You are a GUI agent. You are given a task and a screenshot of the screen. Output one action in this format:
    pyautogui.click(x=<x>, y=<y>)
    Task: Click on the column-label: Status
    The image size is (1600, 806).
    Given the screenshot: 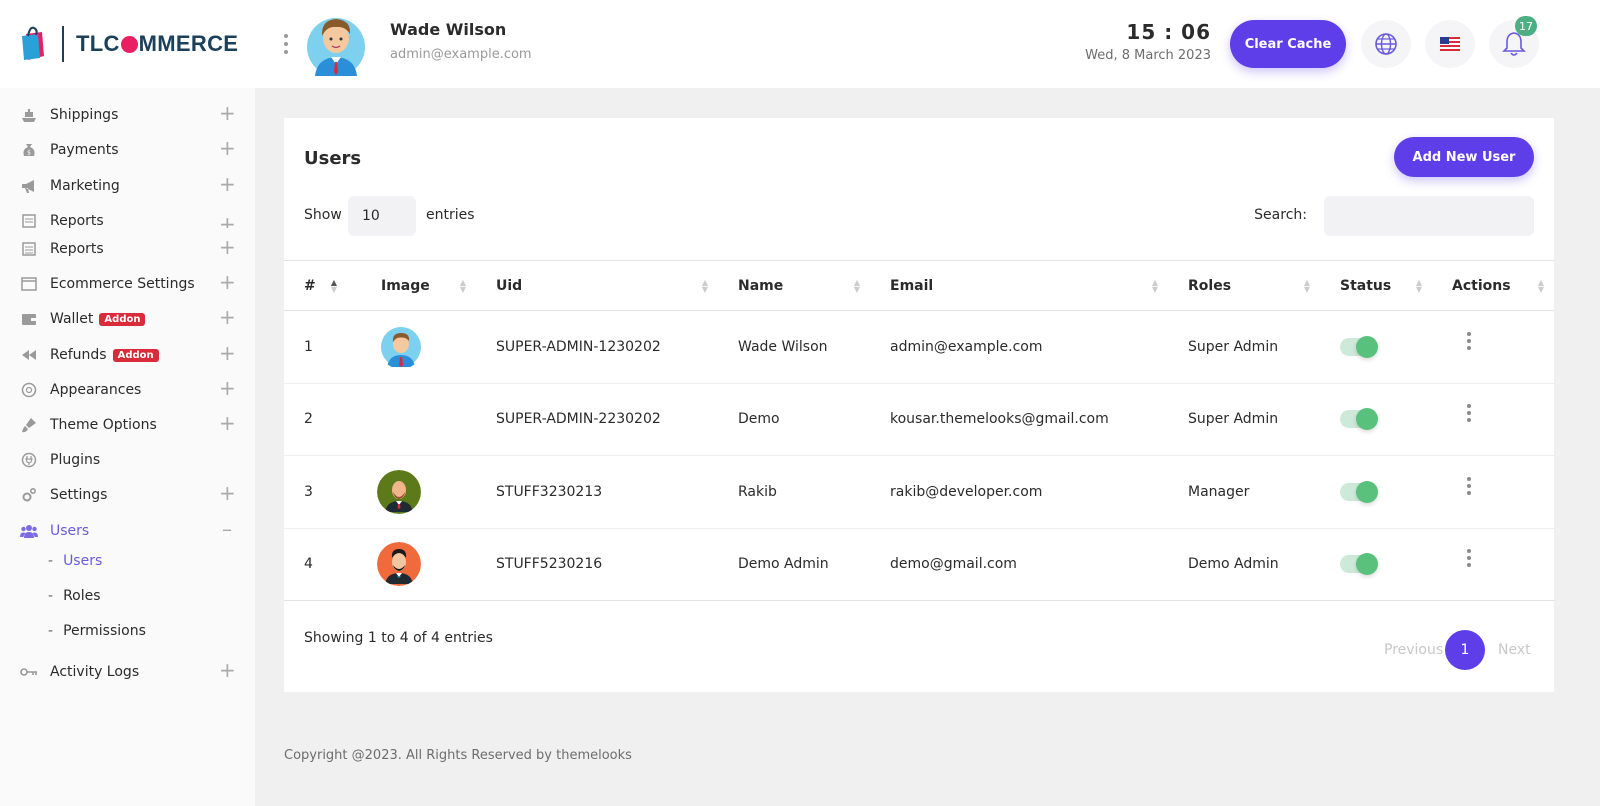 What is the action you would take?
    pyautogui.click(x=1366, y=285)
    